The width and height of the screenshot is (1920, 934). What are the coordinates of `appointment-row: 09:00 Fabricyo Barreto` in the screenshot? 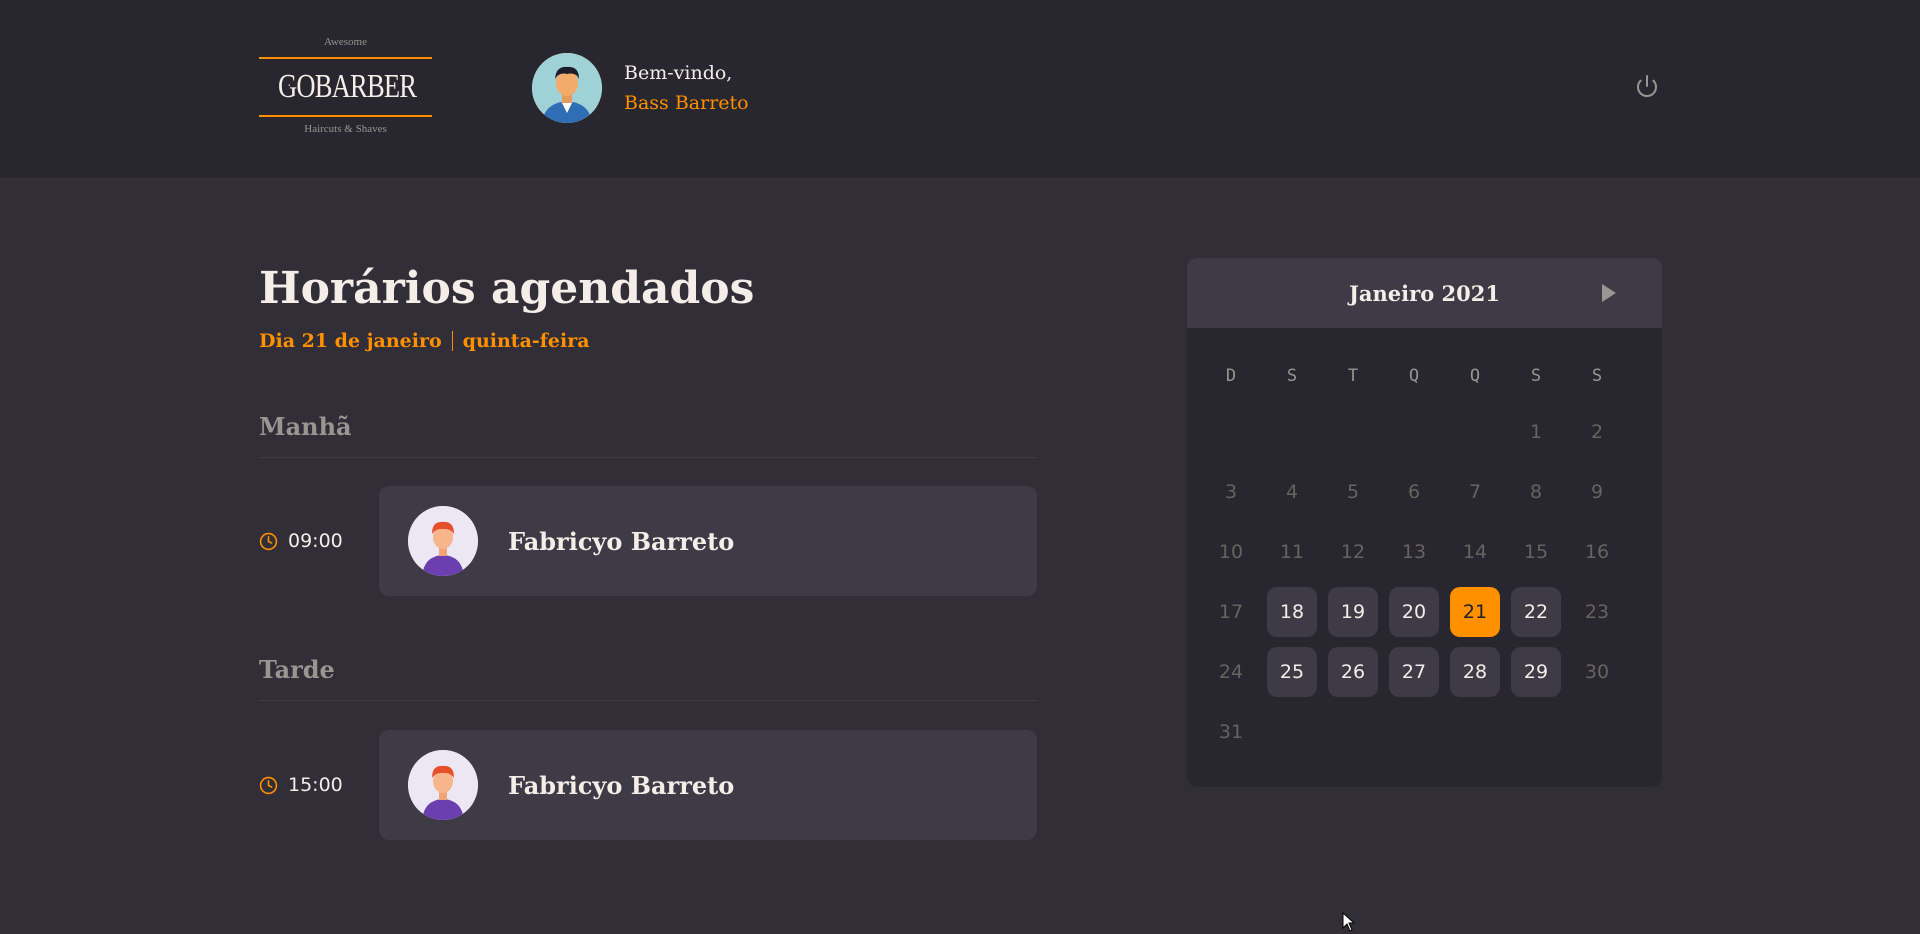 It's located at (648, 541).